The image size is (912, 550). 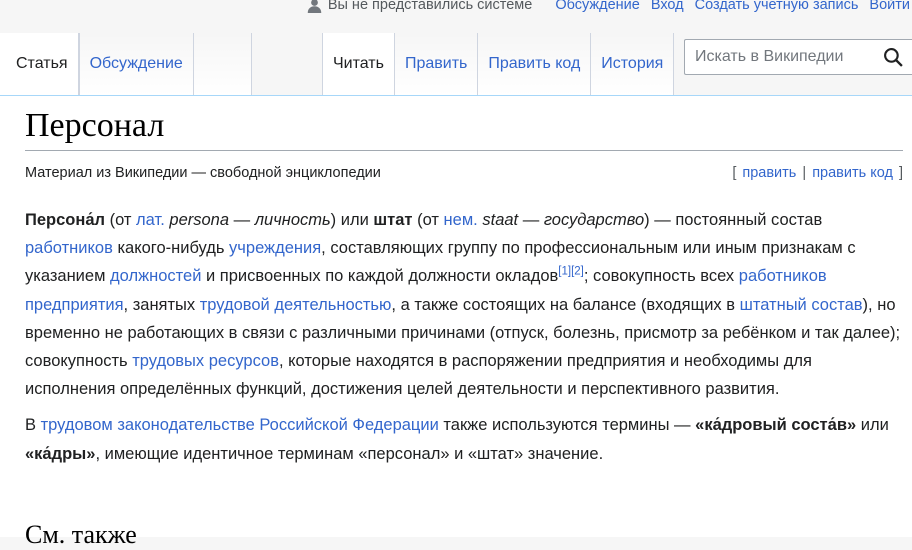 I want to click on search-input, so click(x=784, y=57).